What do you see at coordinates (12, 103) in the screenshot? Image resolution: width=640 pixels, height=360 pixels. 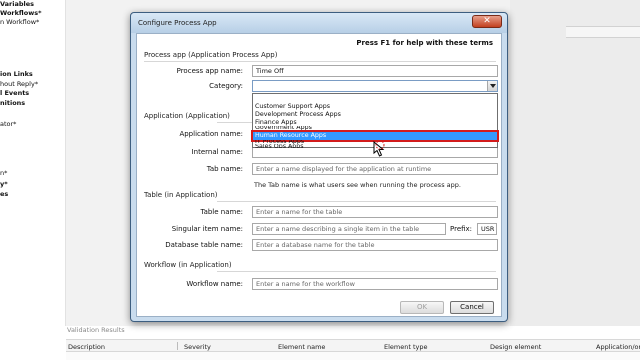 I see `nav-item: nitions` at bounding box center [12, 103].